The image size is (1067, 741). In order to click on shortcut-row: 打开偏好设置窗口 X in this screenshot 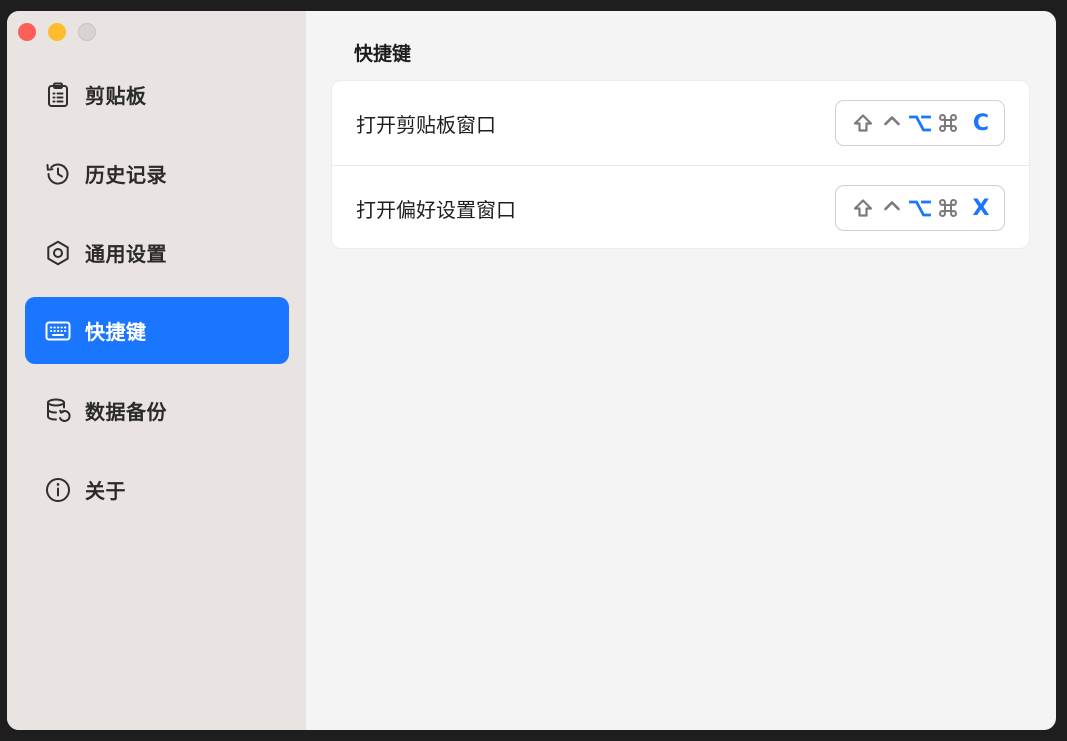, I will do `click(680, 208)`.